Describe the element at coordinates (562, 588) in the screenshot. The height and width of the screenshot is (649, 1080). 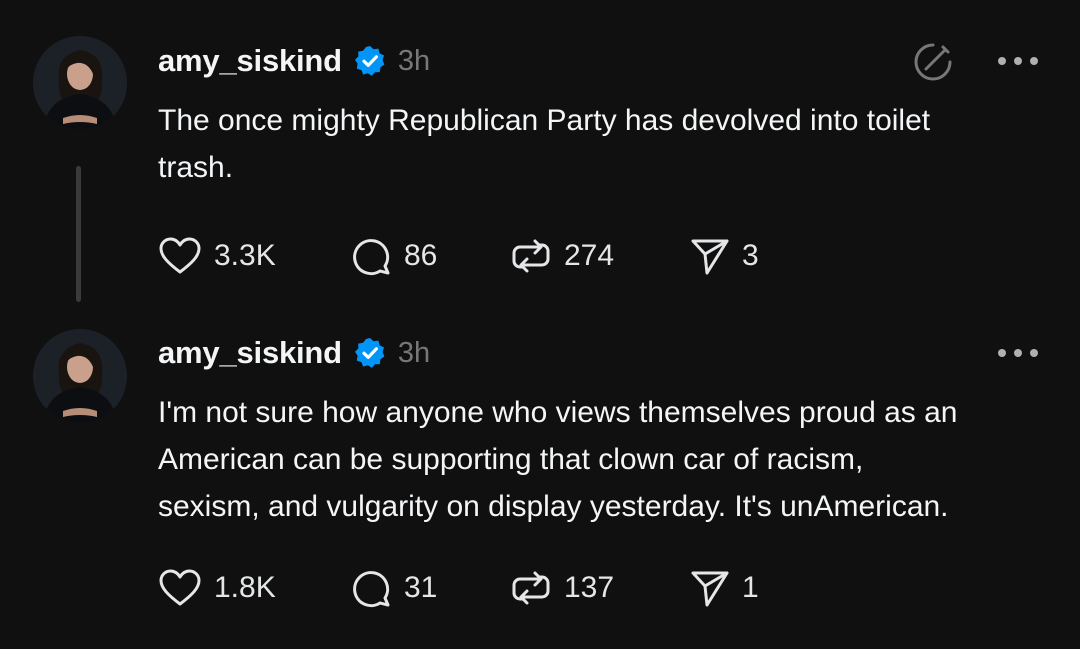
I see `repost-button: 137` at that location.